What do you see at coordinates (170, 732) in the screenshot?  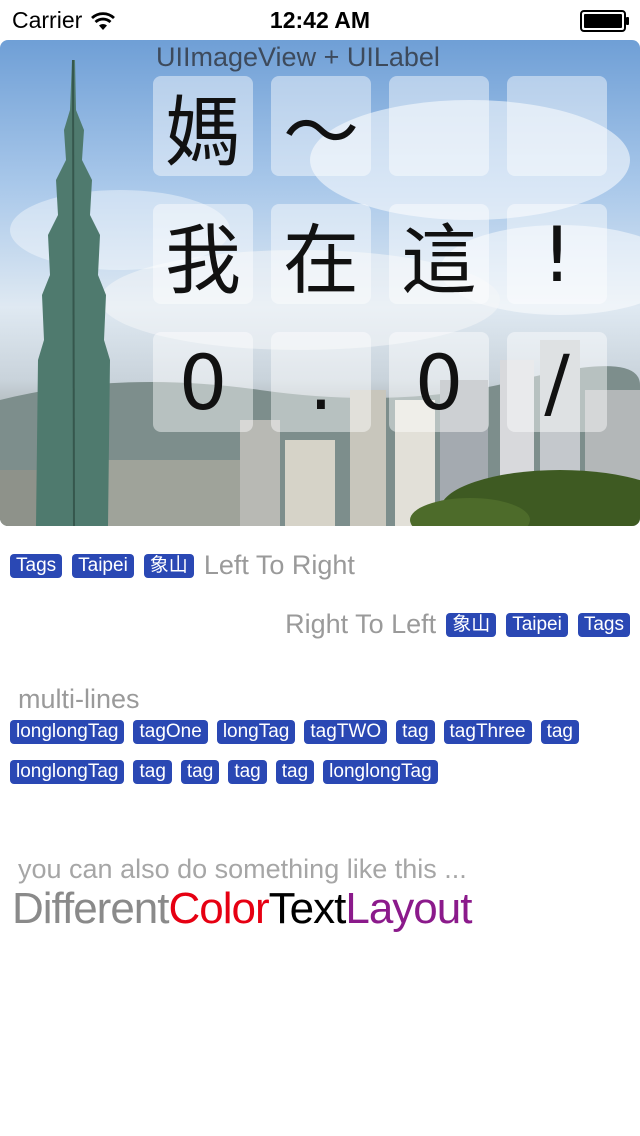 I see `tag: tagOne` at bounding box center [170, 732].